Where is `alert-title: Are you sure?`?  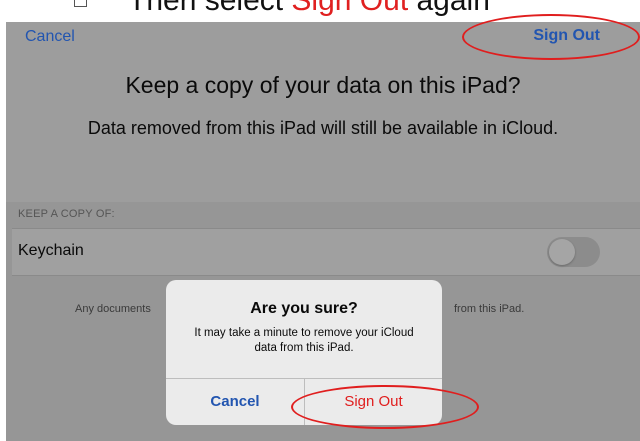 alert-title: Are you sure? is located at coordinates (304, 308).